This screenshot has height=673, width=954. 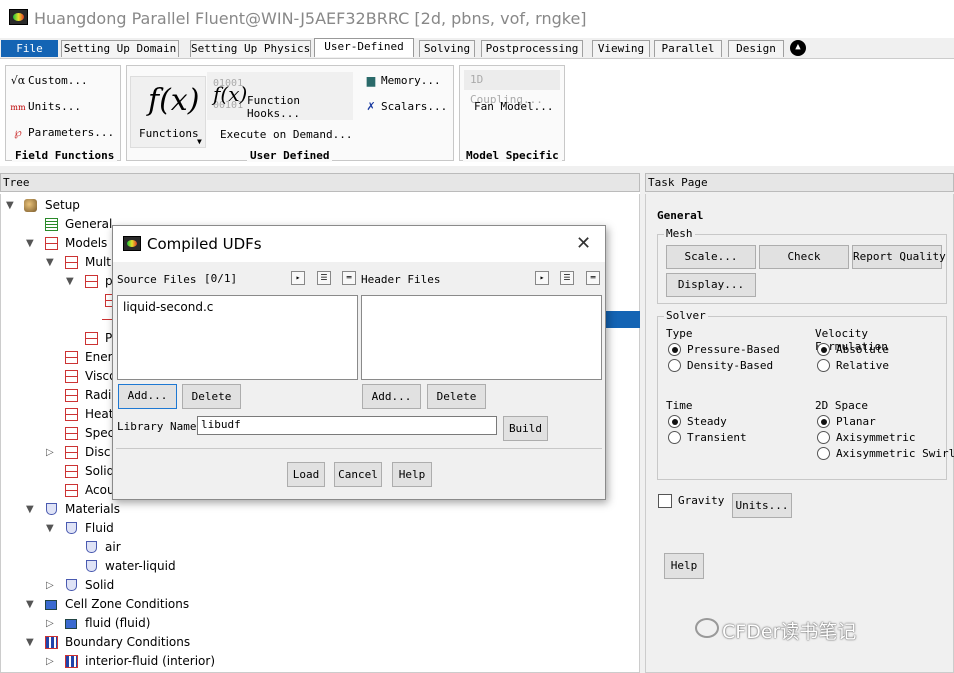 What do you see at coordinates (621, 48) in the screenshot?
I see `tab-viewing: Viewing` at bounding box center [621, 48].